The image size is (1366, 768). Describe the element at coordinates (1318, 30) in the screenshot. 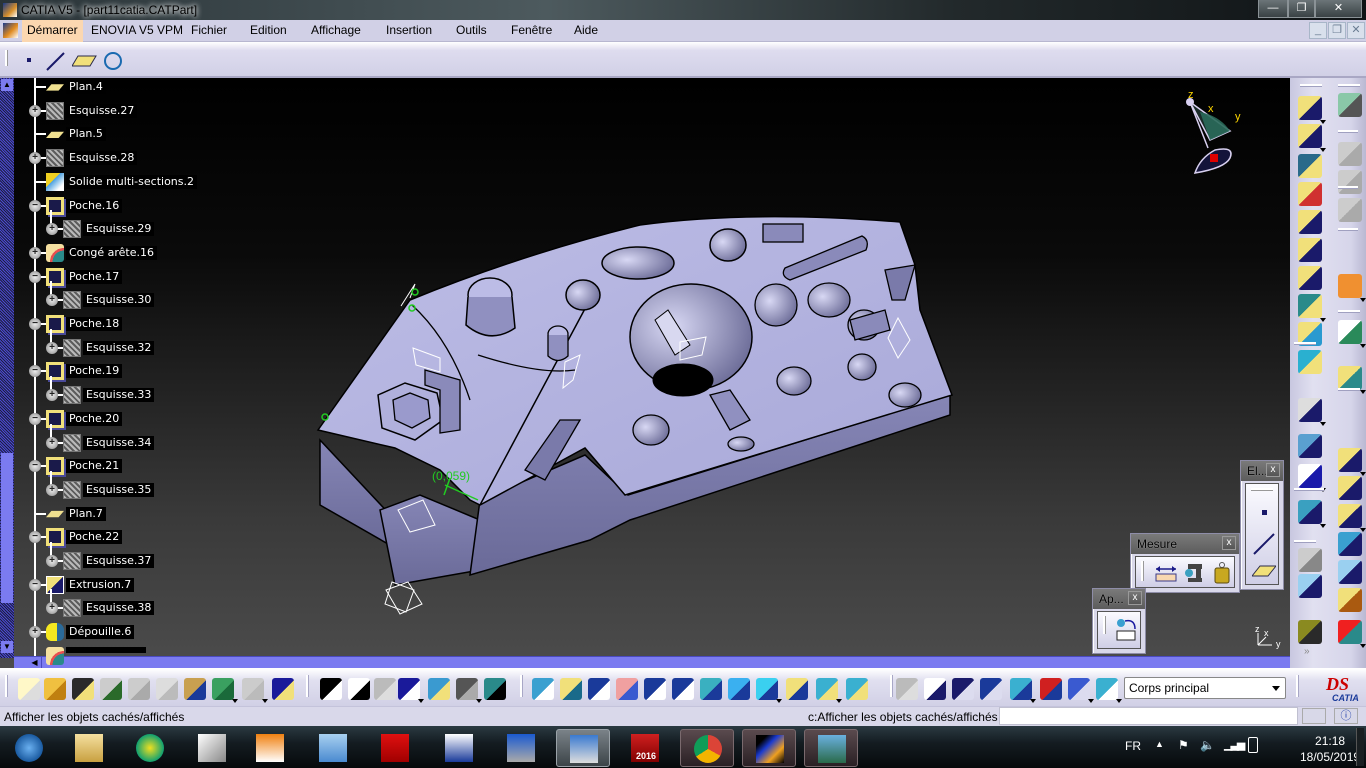

I see `doc-minimize-button: _` at that location.